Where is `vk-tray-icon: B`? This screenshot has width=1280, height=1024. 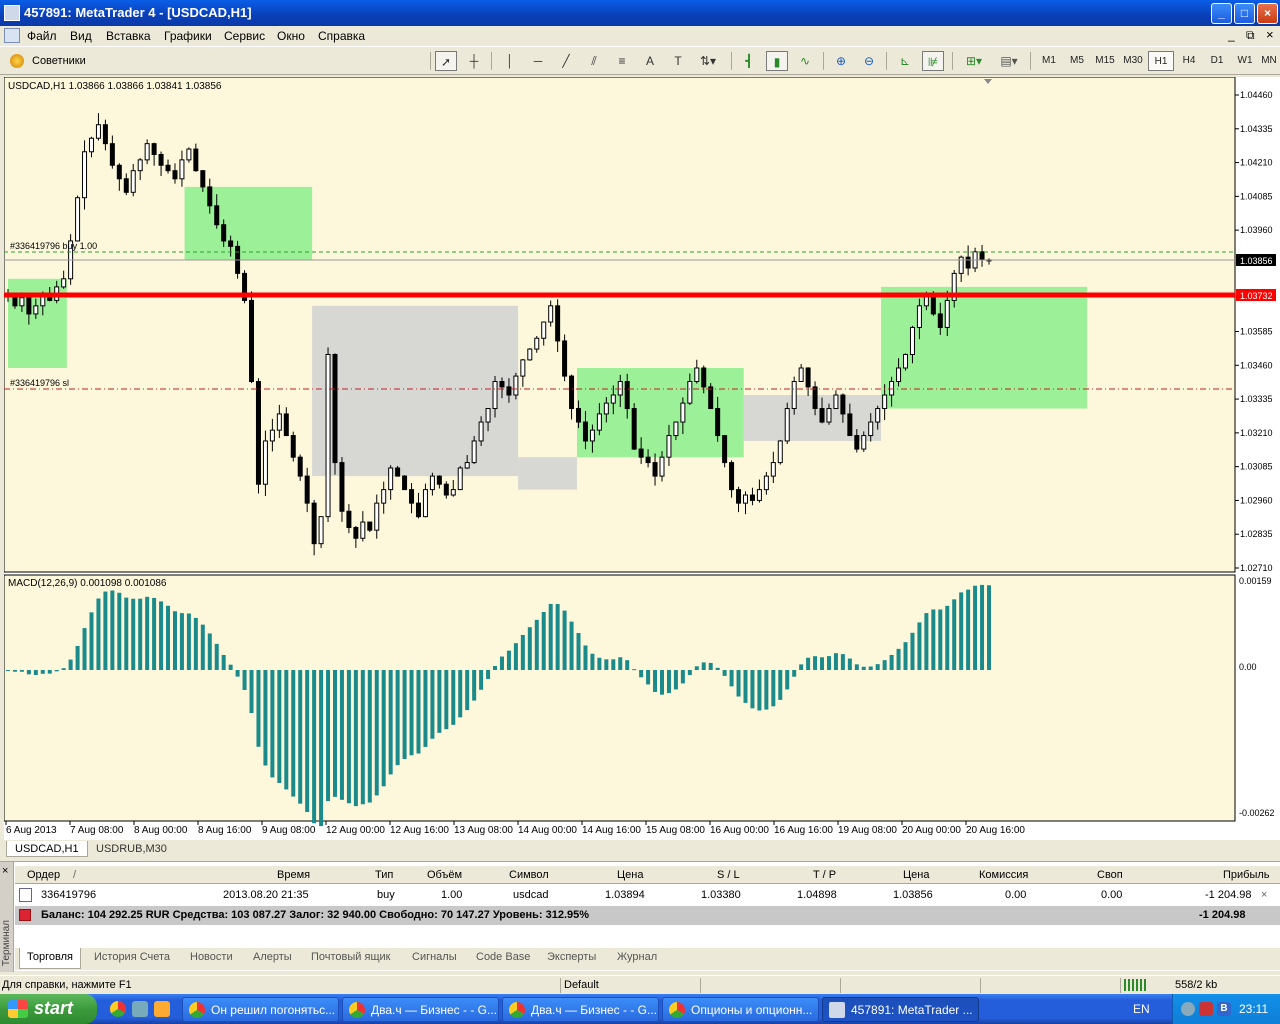 vk-tray-icon: B is located at coordinates (1224, 1009).